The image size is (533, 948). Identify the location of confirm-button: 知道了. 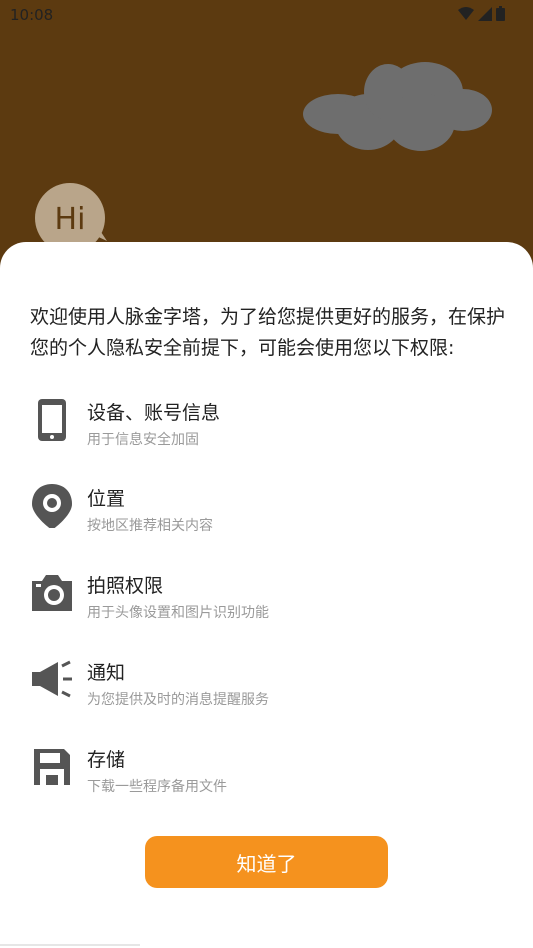
(266, 862).